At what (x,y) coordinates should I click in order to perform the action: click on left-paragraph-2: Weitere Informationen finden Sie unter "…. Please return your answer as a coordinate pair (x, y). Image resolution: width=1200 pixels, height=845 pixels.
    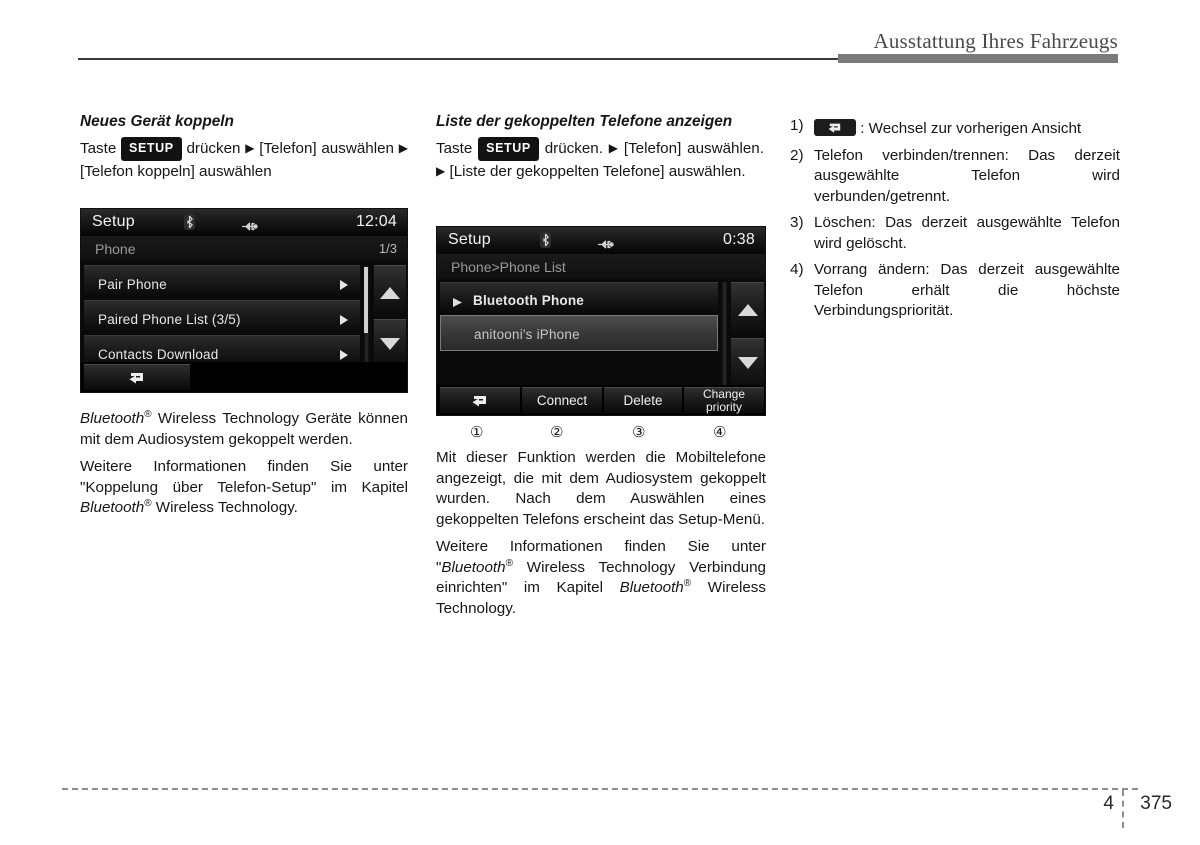
    Looking at the image, I should click on (244, 488).